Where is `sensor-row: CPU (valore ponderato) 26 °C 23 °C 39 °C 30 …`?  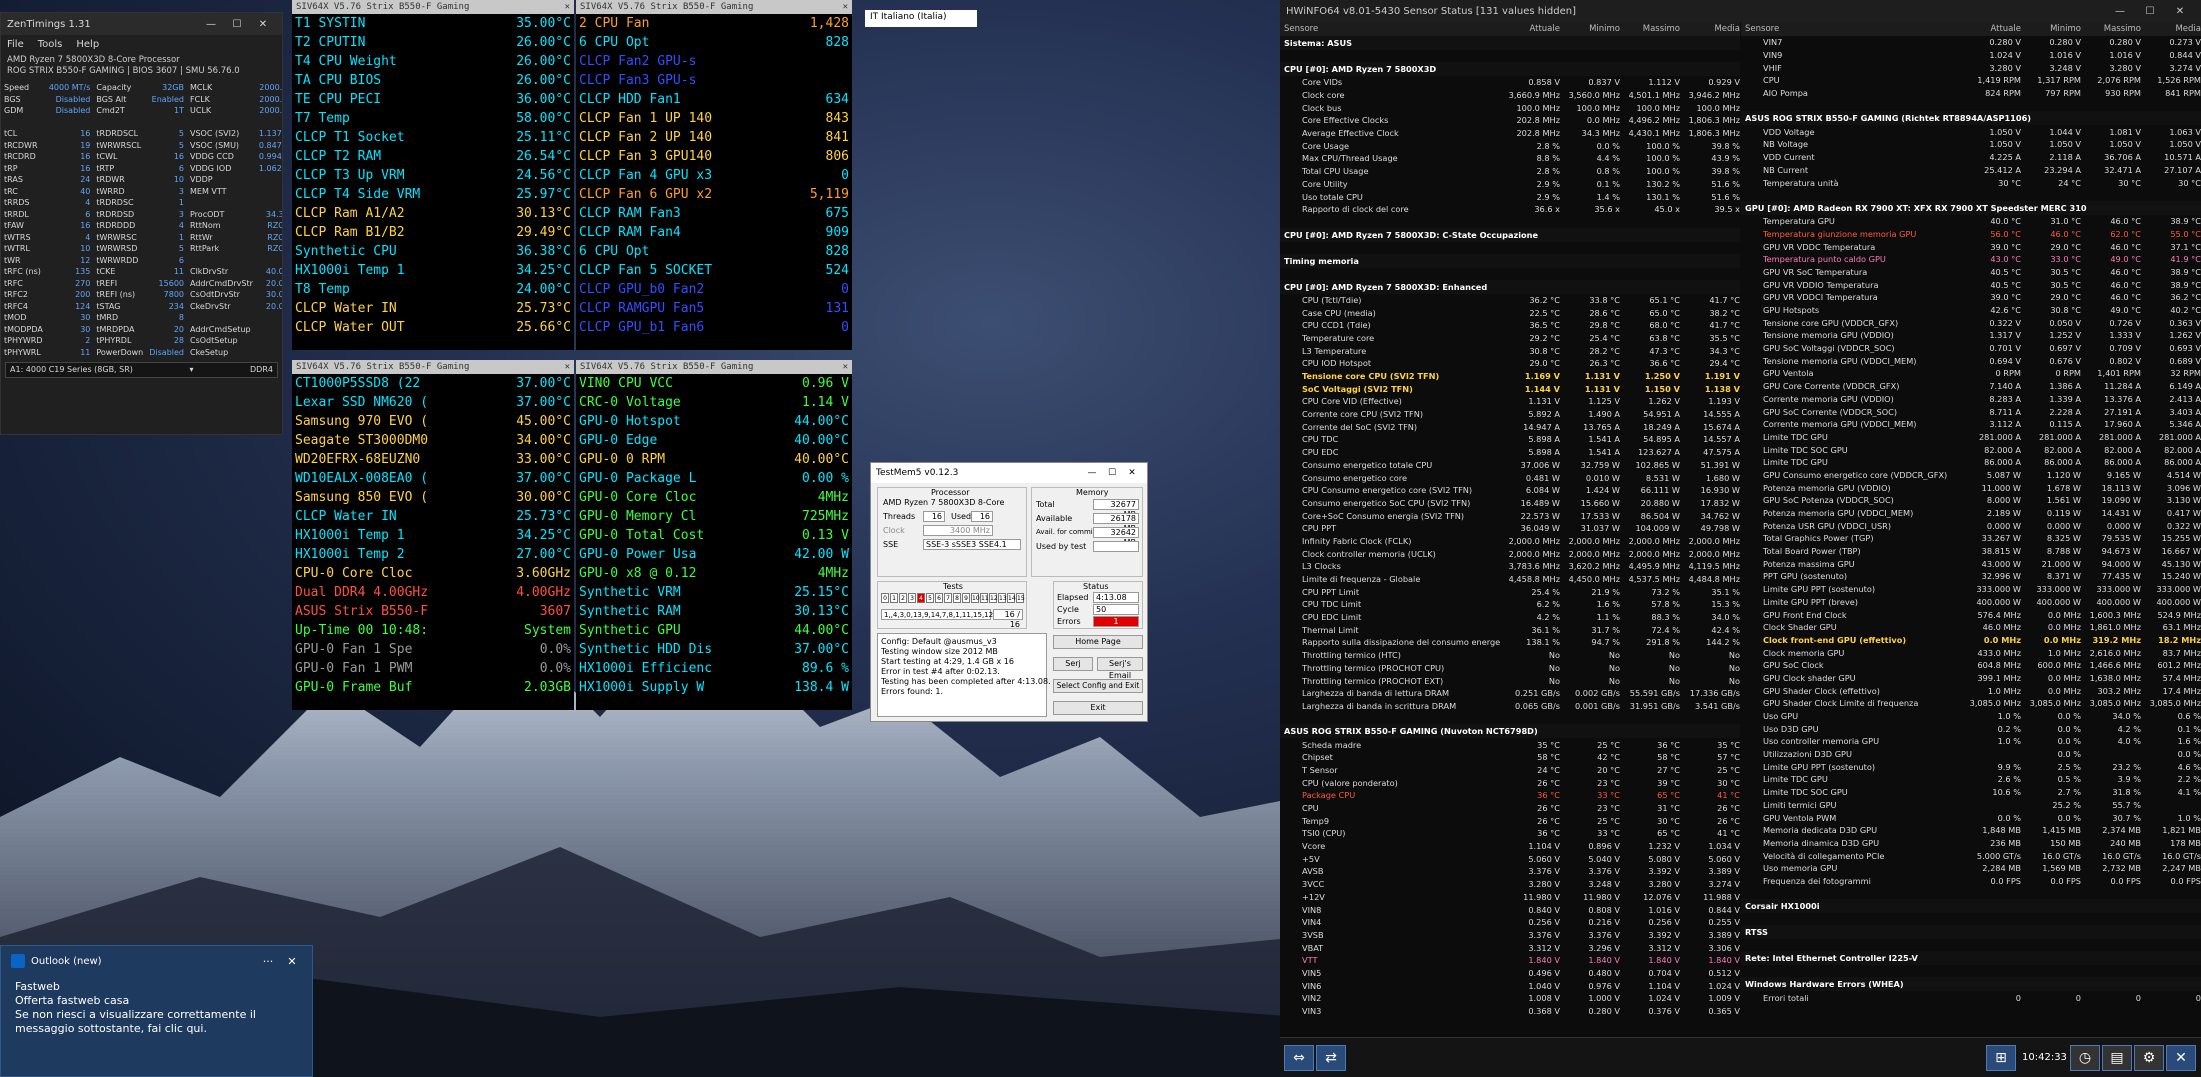 sensor-row: CPU (valore ponderato) 26 °C 23 °C 39 °C 30 … is located at coordinates (1510, 782).